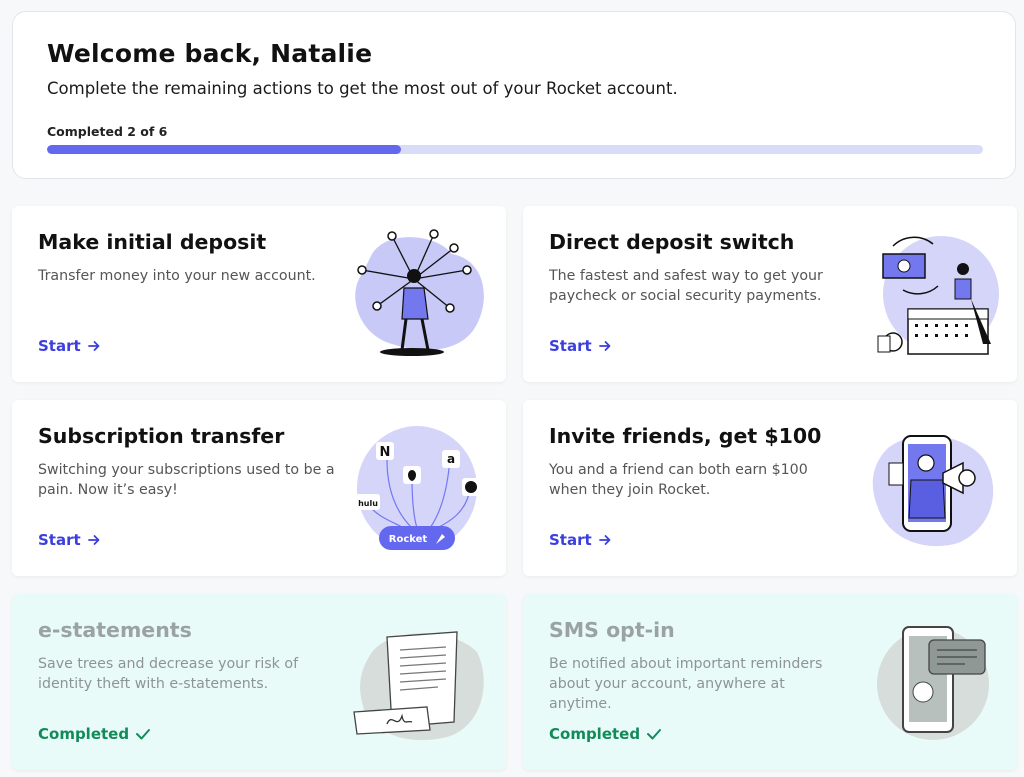  I want to click on card-description: Transfer money into your new account., so click(177, 276).